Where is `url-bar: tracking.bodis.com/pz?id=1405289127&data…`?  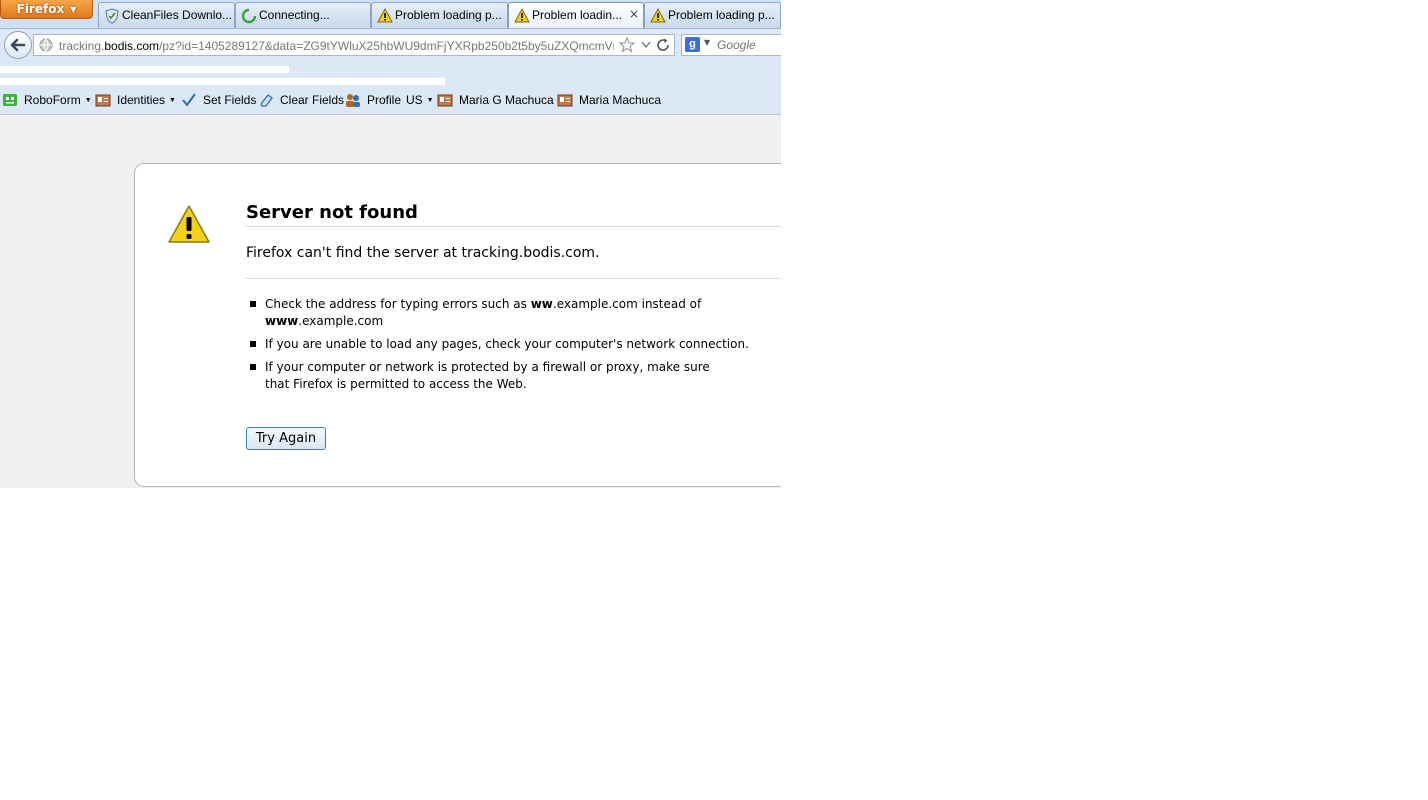
url-bar: tracking.bodis.com/pz?id=1405289127&data… is located at coordinates (354, 45).